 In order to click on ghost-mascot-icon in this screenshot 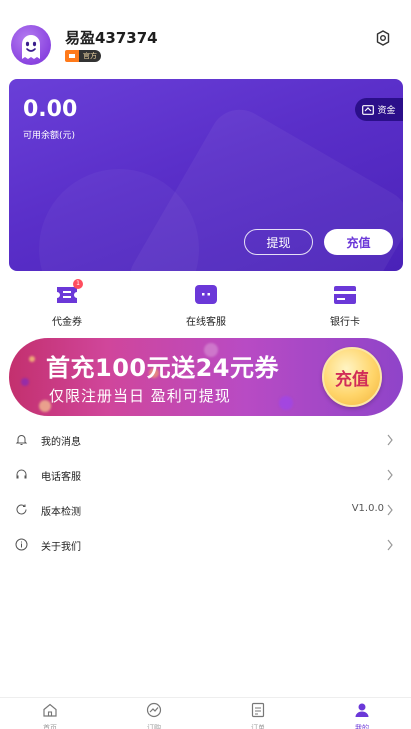, I will do `click(31, 47)`.